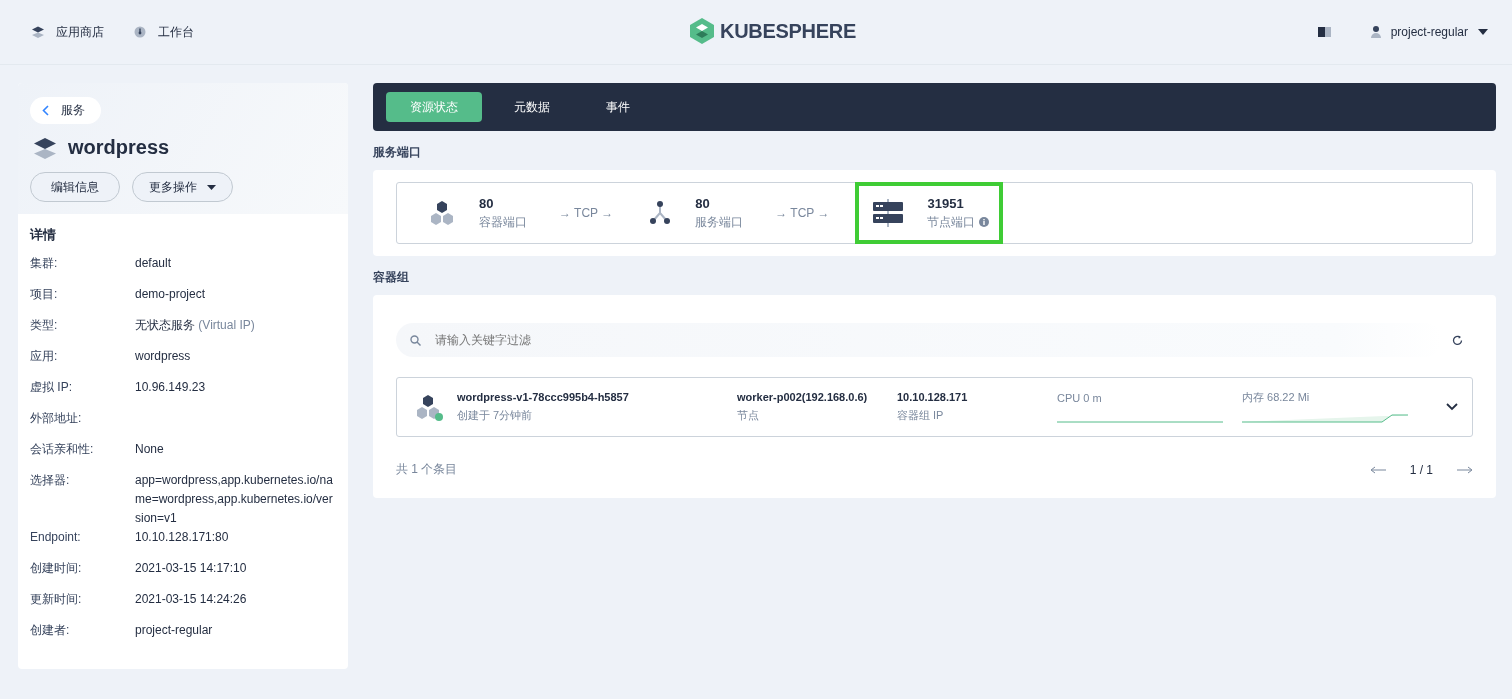  Describe the element at coordinates (43, 235) in the screenshot. I see `section-title: 详情` at that location.